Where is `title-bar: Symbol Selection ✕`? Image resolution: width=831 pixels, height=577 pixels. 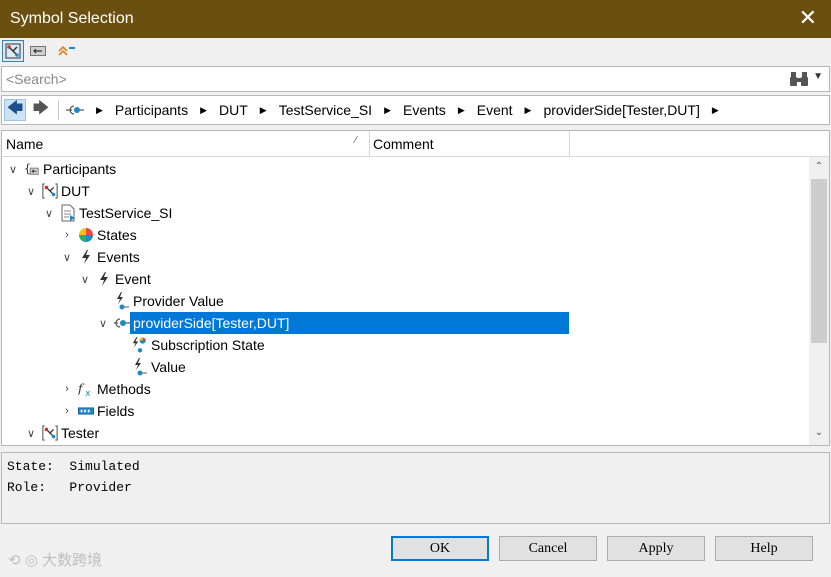
title-bar: Symbol Selection ✕ is located at coordinates (415, 19).